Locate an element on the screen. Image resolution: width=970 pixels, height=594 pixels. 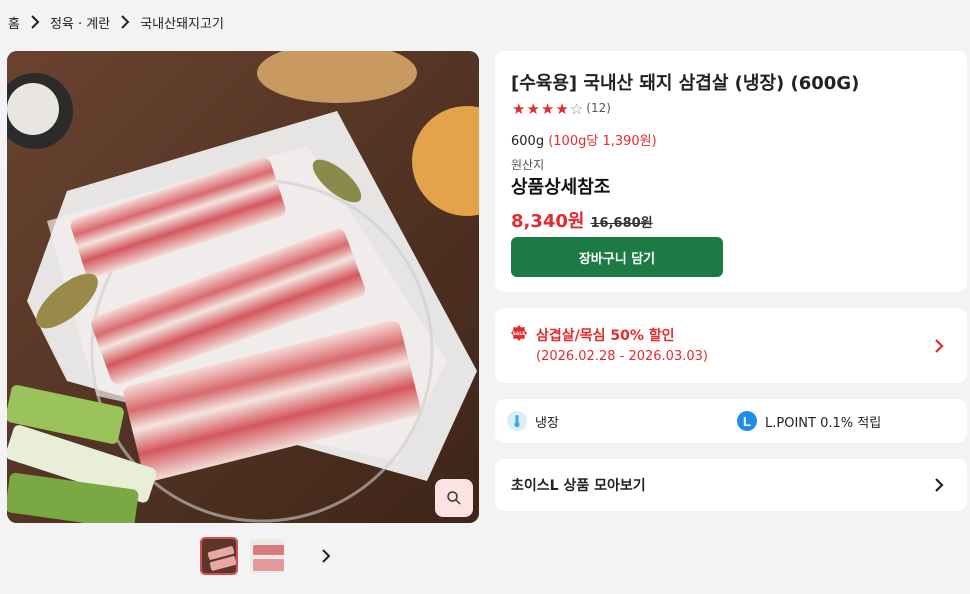
origin-value: 상품상세참조 is located at coordinates (561, 187).